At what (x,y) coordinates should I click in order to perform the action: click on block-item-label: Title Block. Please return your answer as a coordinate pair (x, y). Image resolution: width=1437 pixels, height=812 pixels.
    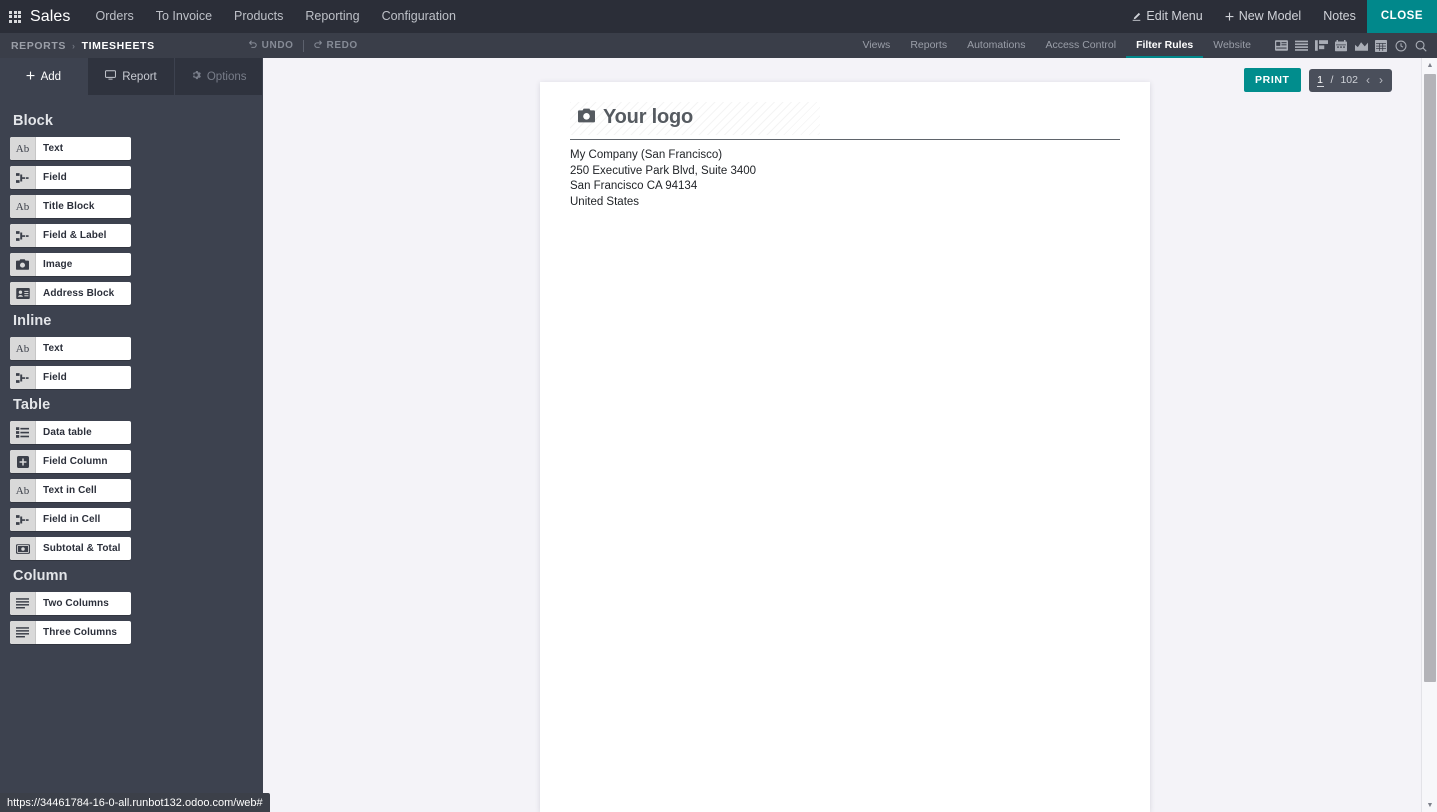
    Looking at the image, I should click on (69, 206).